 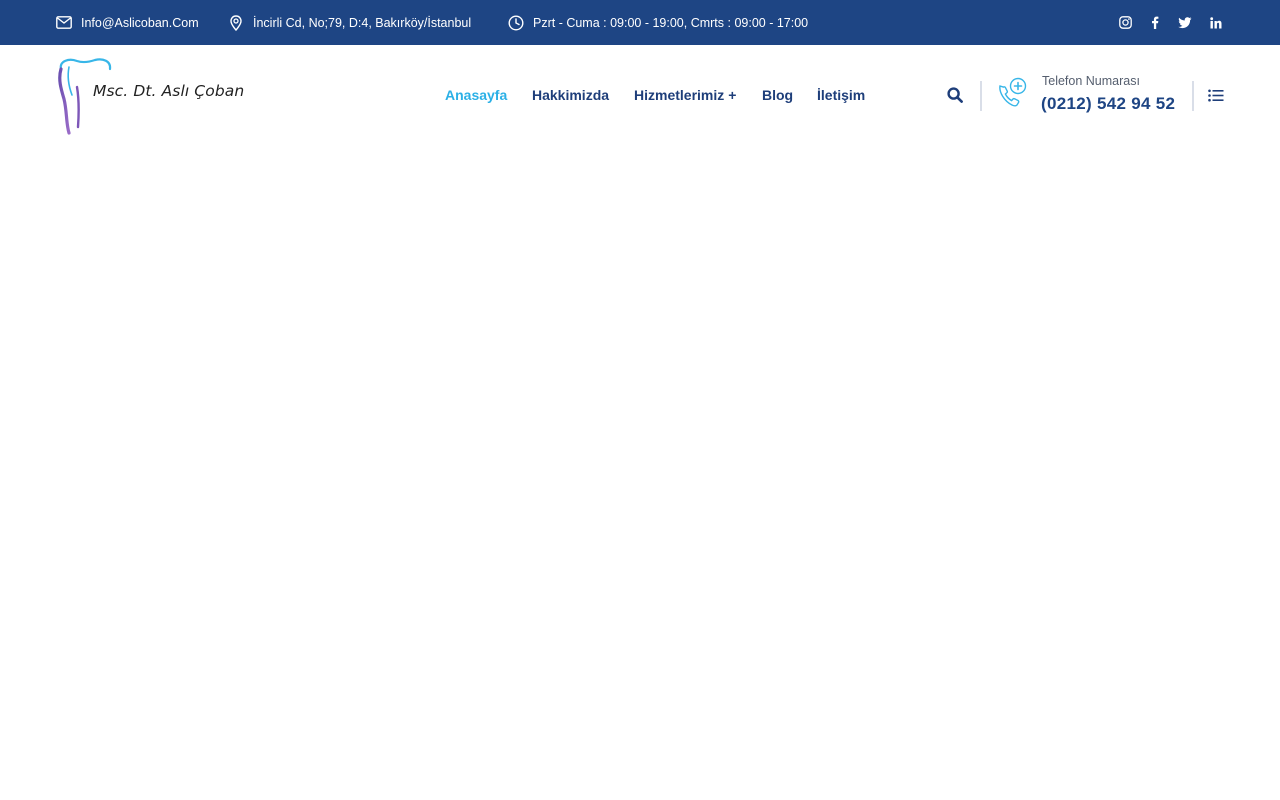 I want to click on nav-blog: Blog, so click(x=777, y=95).